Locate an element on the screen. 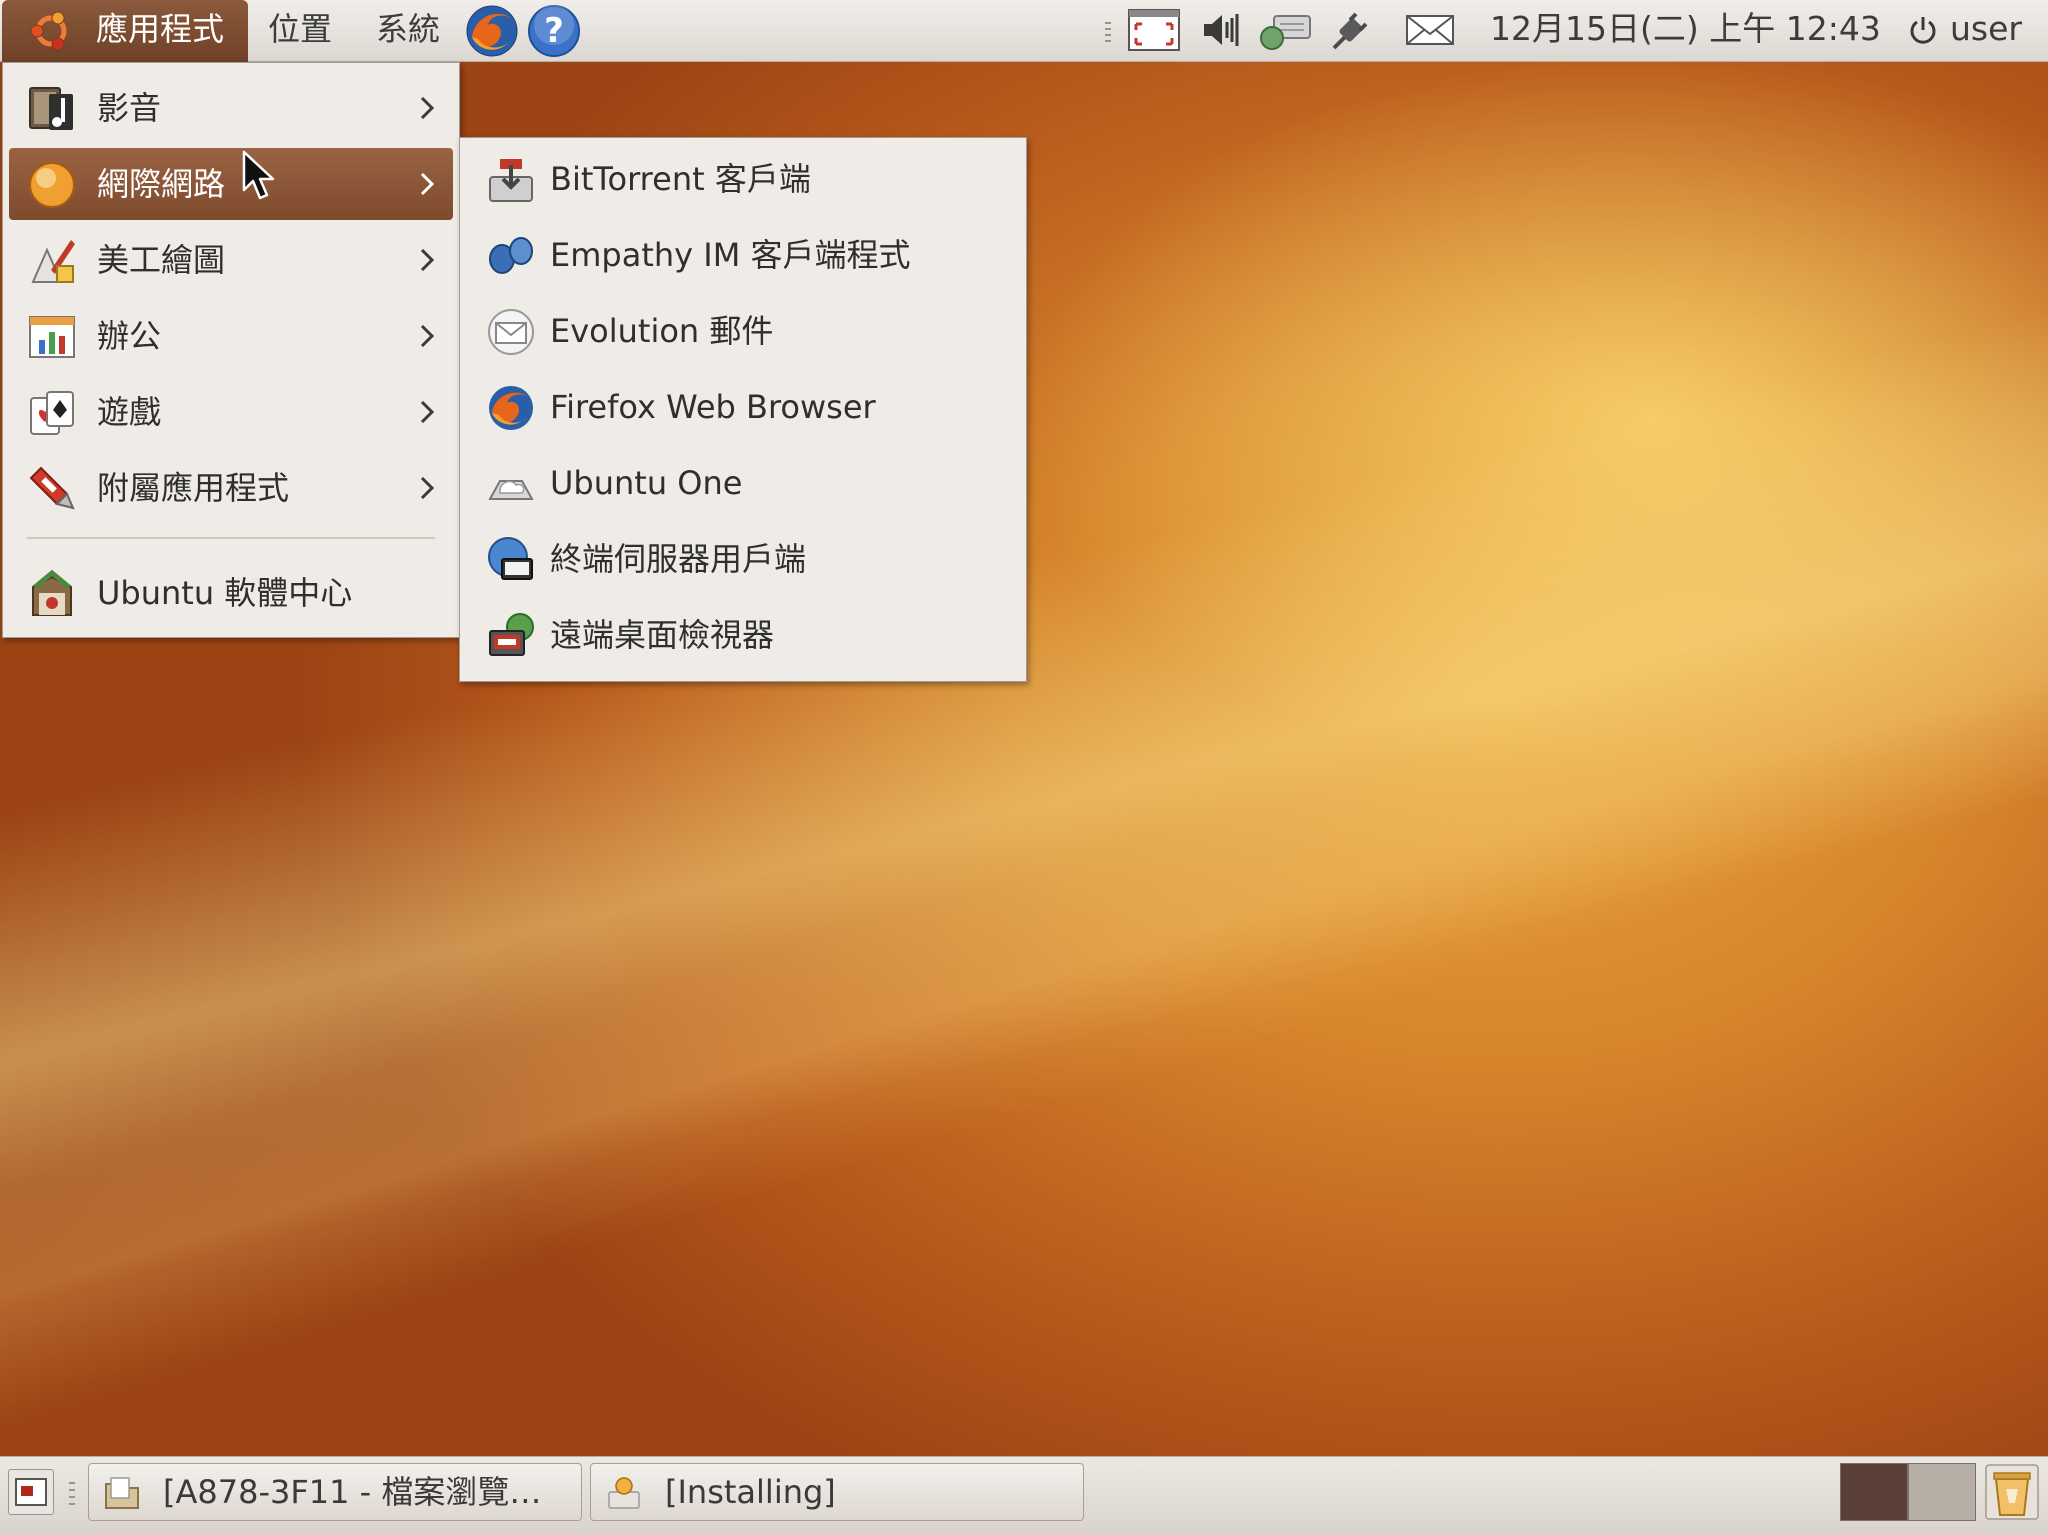 This screenshot has width=2048, height=1535. menu-separator is located at coordinates (231, 538).